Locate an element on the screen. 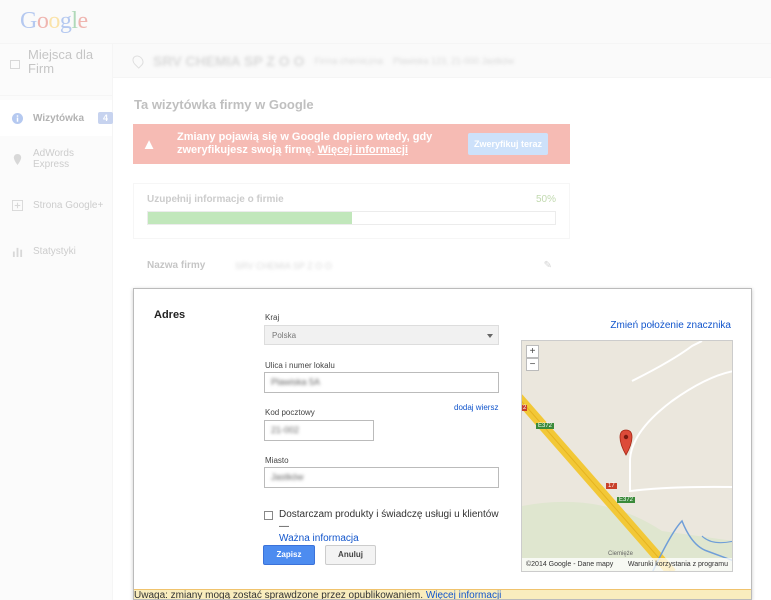  top-bar is located at coordinates (385, 22).